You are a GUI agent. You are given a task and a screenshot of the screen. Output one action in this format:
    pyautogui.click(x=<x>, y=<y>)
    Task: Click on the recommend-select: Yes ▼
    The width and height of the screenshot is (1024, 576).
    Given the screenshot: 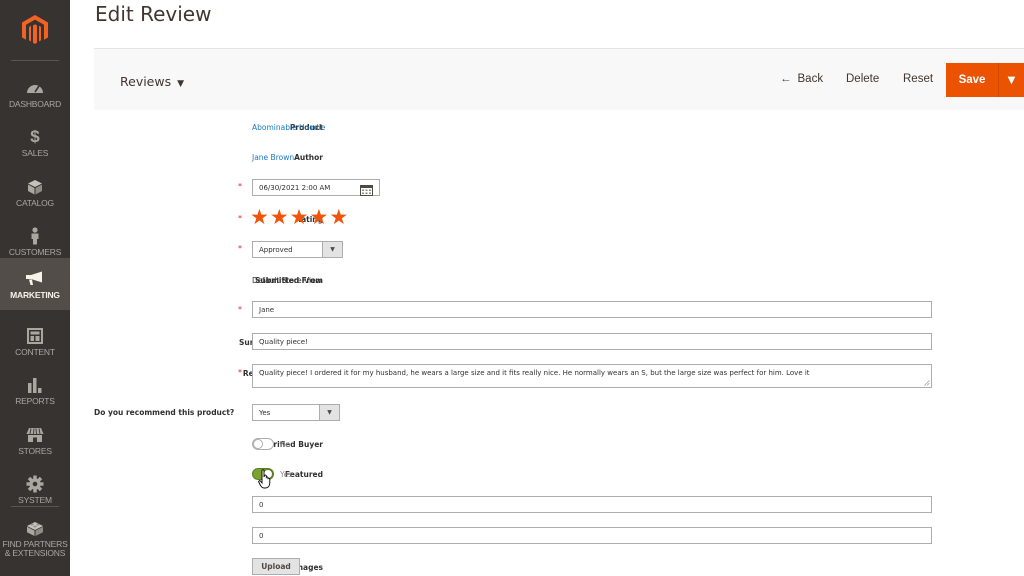 What is the action you would take?
    pyautogui.click(x=296, y=412)
    